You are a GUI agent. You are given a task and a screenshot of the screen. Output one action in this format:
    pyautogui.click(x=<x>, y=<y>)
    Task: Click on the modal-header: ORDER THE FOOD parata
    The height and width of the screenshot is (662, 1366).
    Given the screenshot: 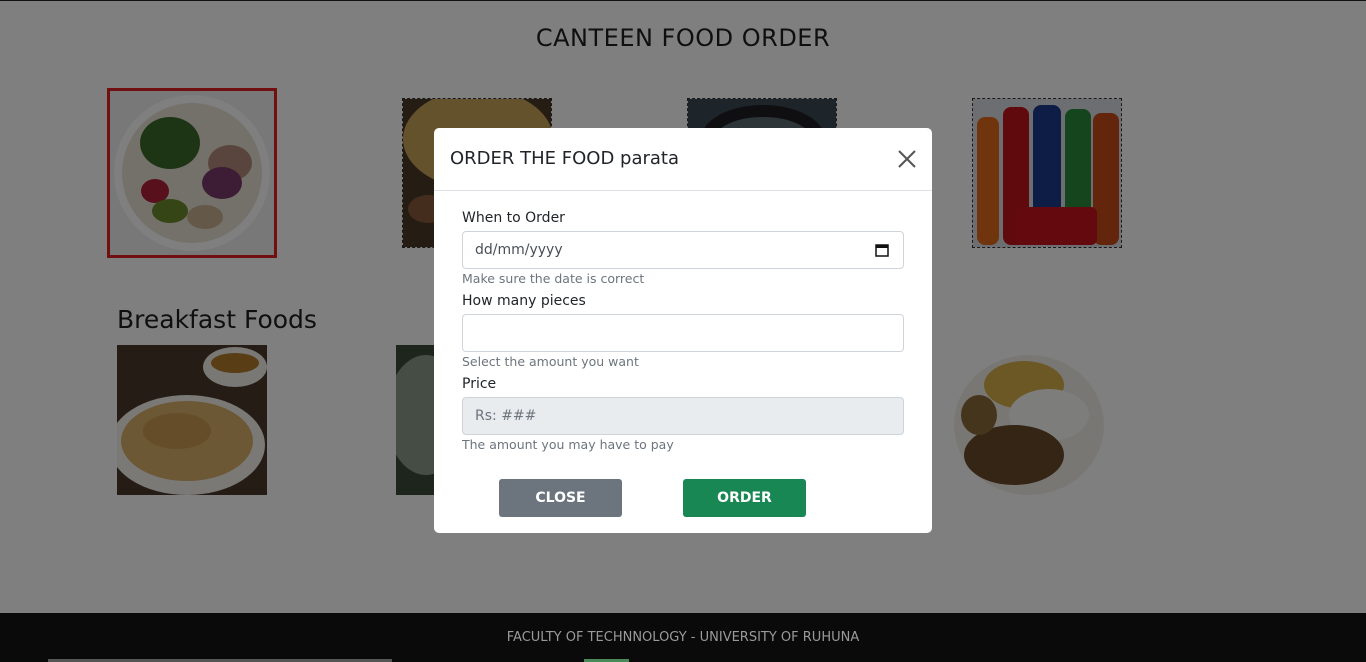 What is the action you would take?
    pyautogui.click(x=683, y=159)
    